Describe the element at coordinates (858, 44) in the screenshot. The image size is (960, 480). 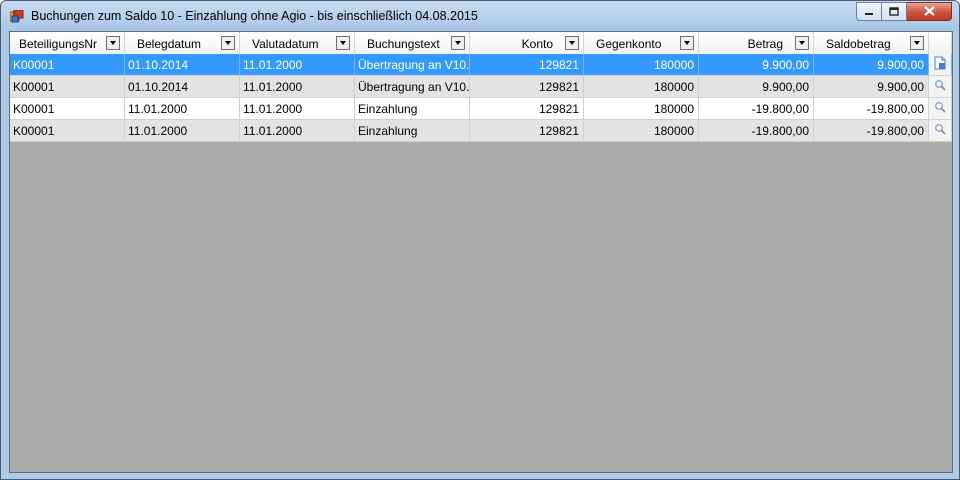
I see `column-header-label: Saldobetrag` at that location.